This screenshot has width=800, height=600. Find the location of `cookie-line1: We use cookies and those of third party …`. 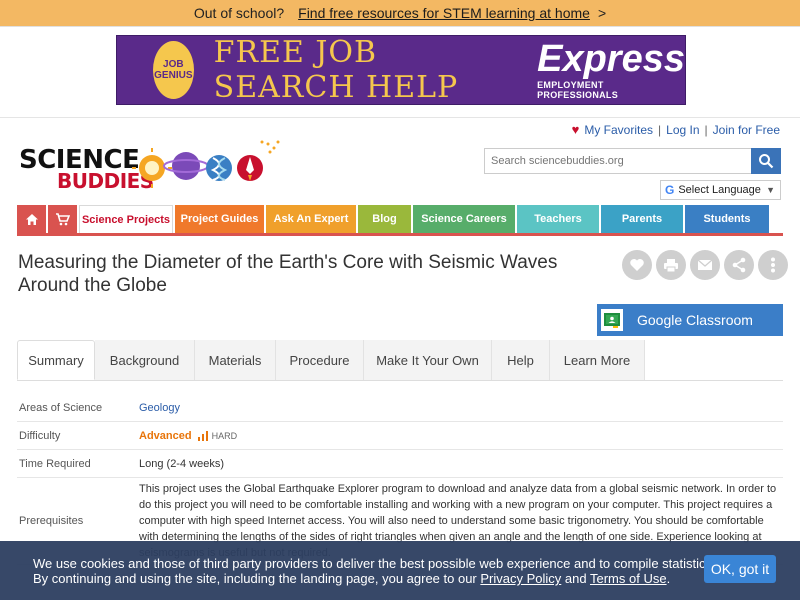

cookie-line1: We use cookies and those of third party … is located at coordinates (374, 563).